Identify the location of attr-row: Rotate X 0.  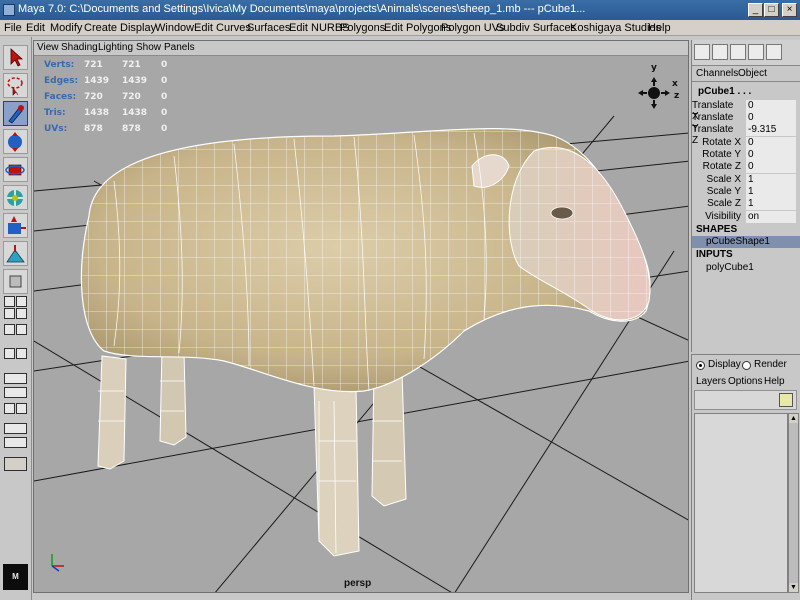
(746, 143).